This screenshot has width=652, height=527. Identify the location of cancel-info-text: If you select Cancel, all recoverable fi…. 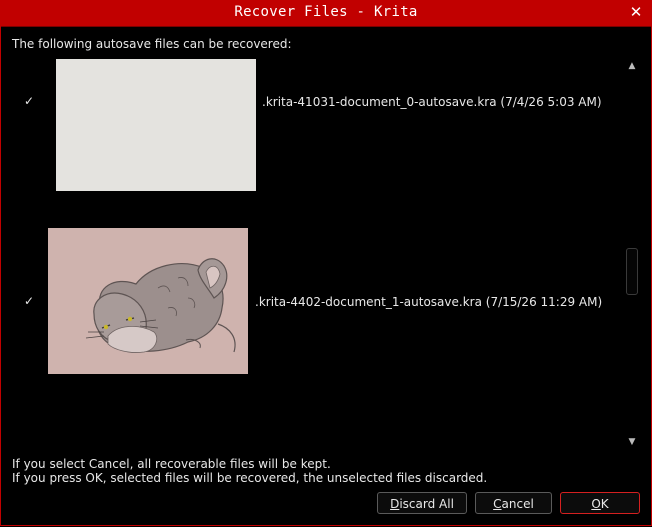
(171, 464).